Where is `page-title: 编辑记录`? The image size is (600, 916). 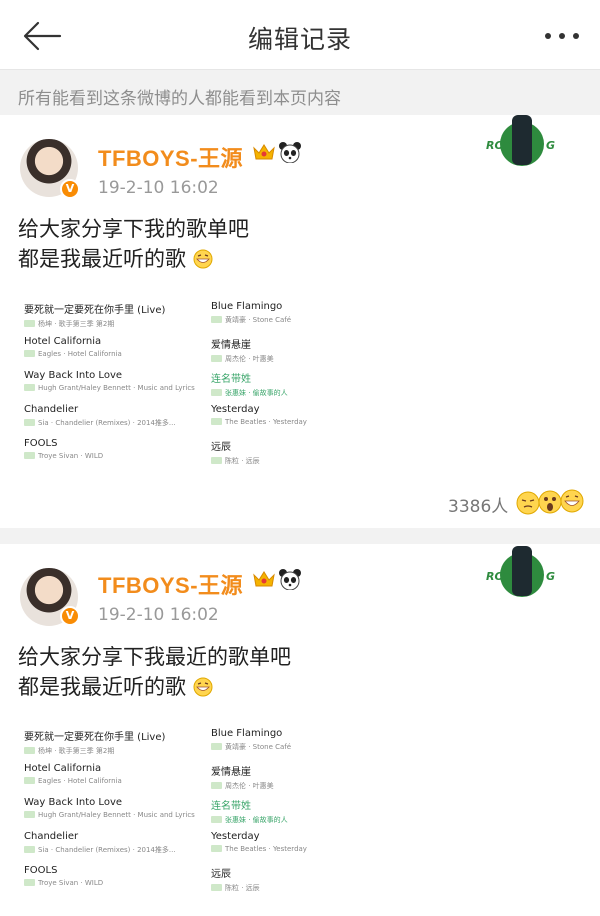 page-title: 编辑记录 is located at coordinates (299, 39).